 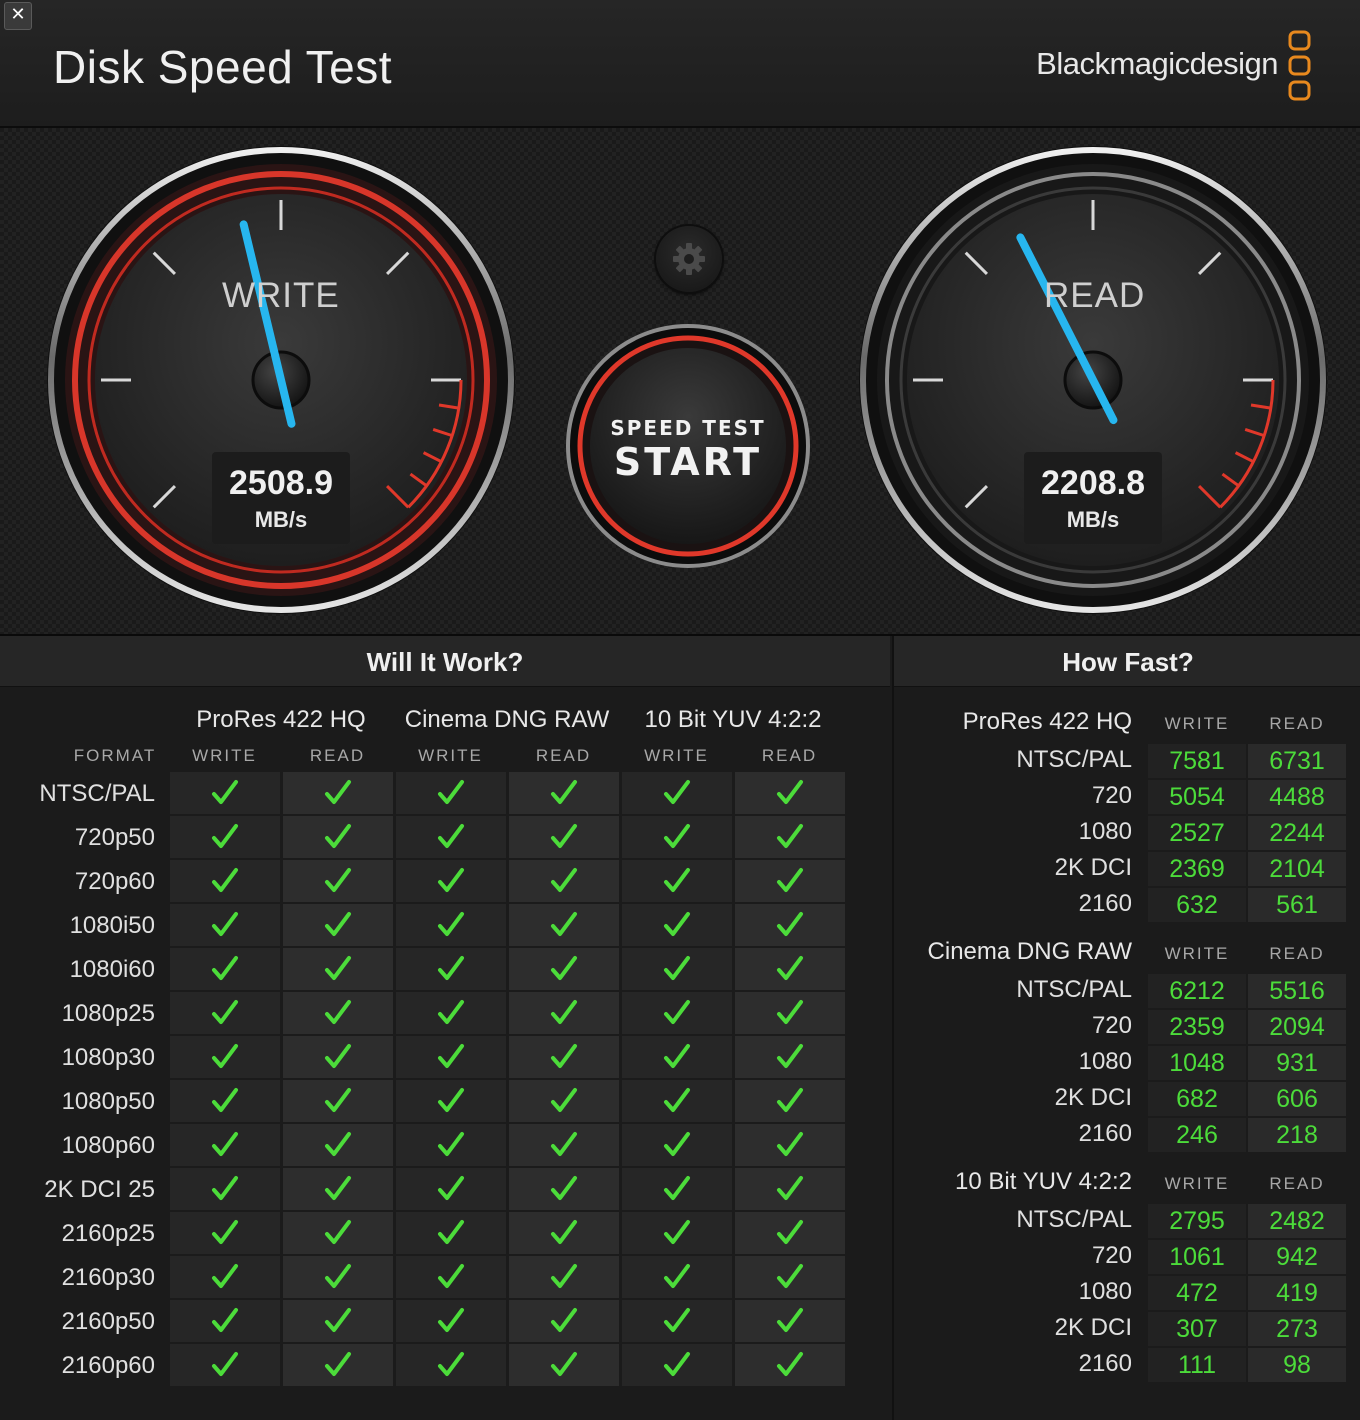 I want to click on speed-value-write: 2527, so click(x=1197, y=833).